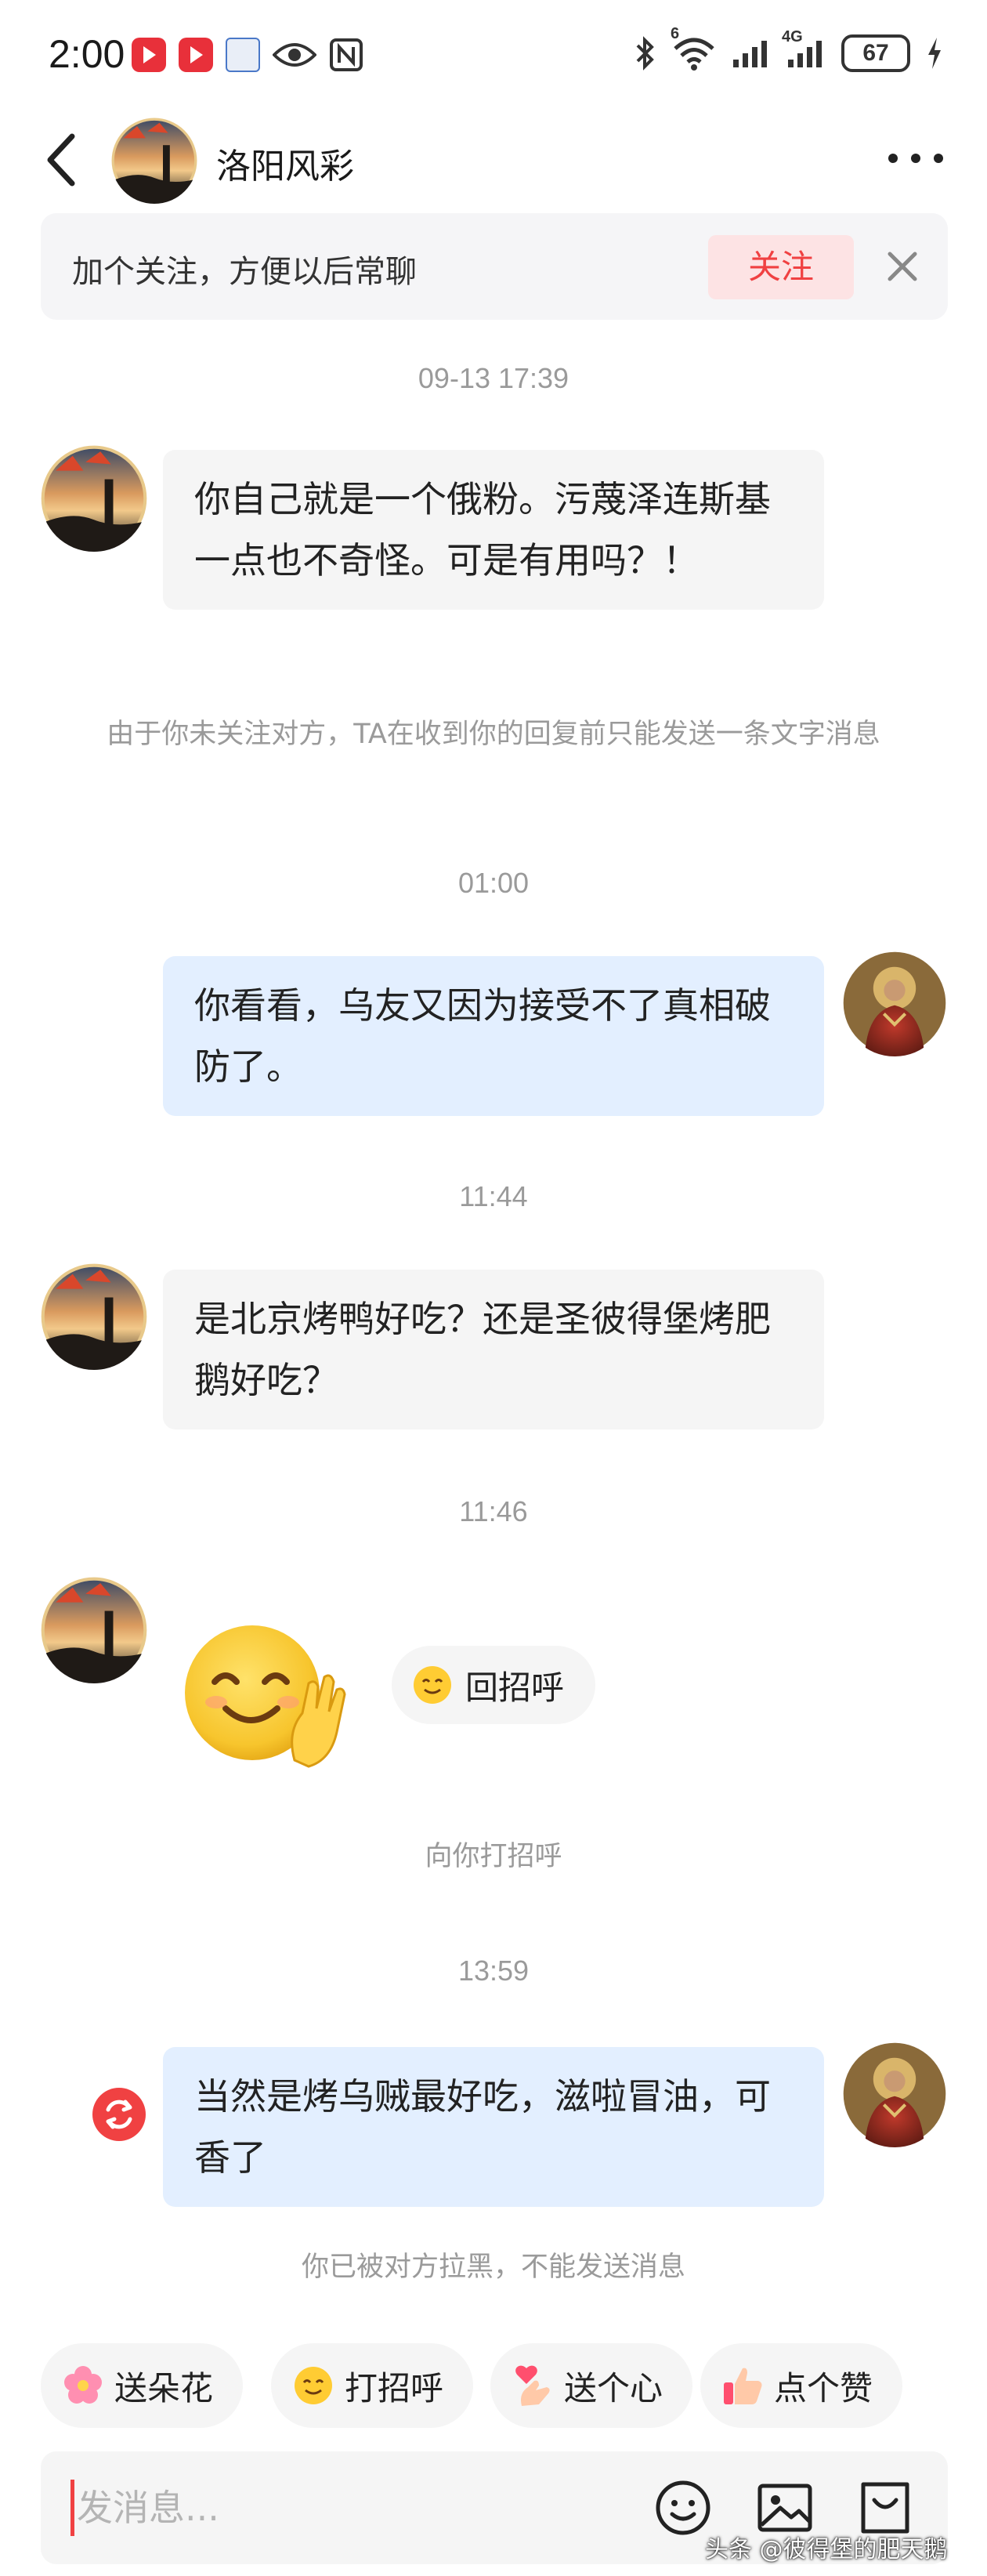  I want to click on send-heart-button: 送个心, so click(591, 2385).